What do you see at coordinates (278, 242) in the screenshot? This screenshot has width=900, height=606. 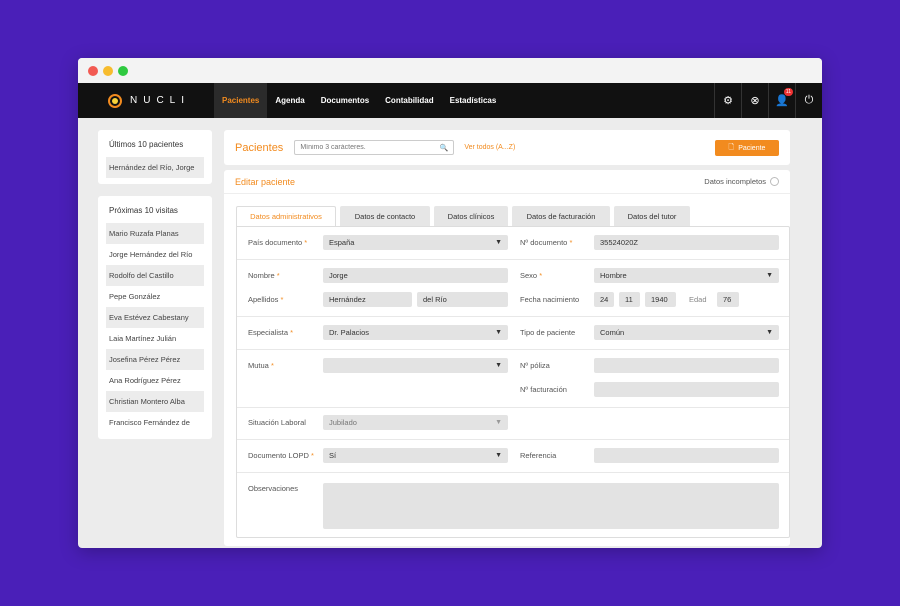 I see `pais-label: País documento *` at bounding box center [278, 242].